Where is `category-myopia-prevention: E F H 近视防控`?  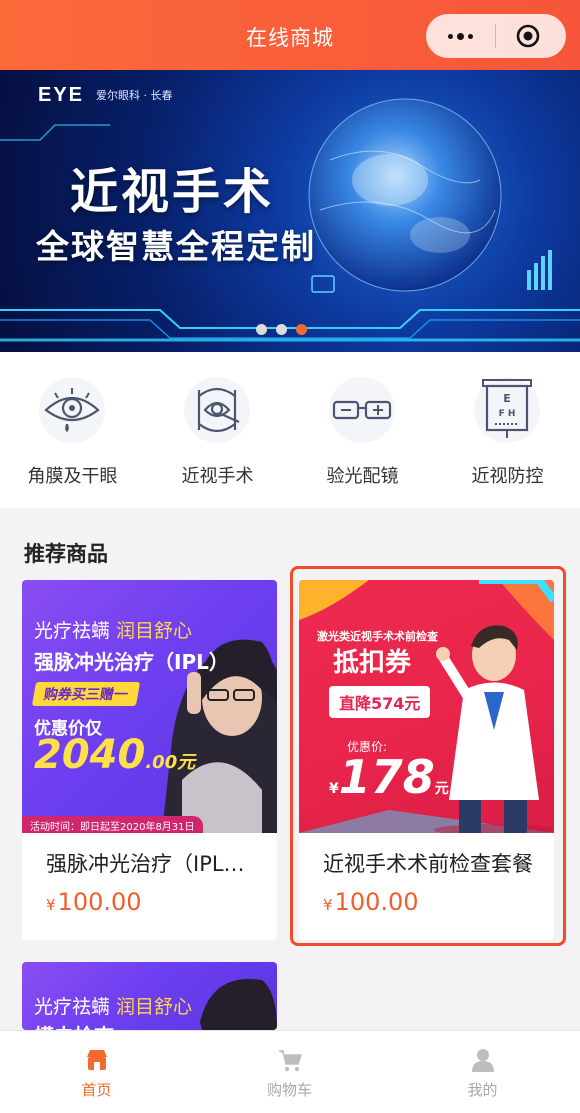 category-myopia-prevention: E F H 近视防控 is located at coordinates (507, 430).